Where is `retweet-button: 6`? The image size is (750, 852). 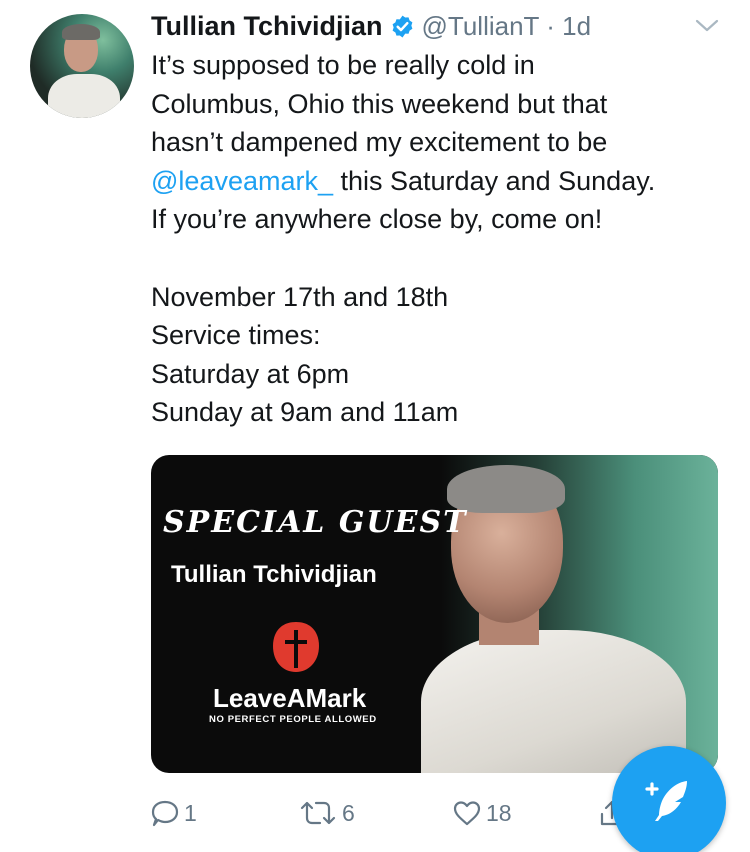
retweet-button: 6 is located at coordinates (326, 813).